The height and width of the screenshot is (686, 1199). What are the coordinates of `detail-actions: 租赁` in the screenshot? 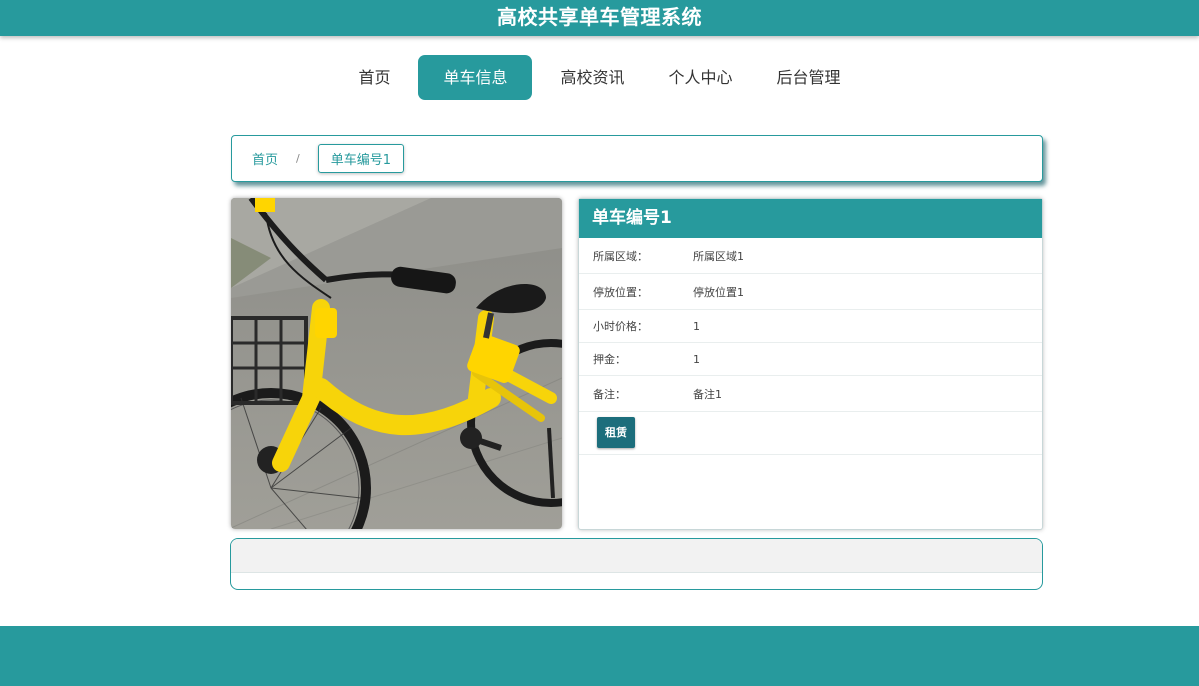 It's located at (810, 433).